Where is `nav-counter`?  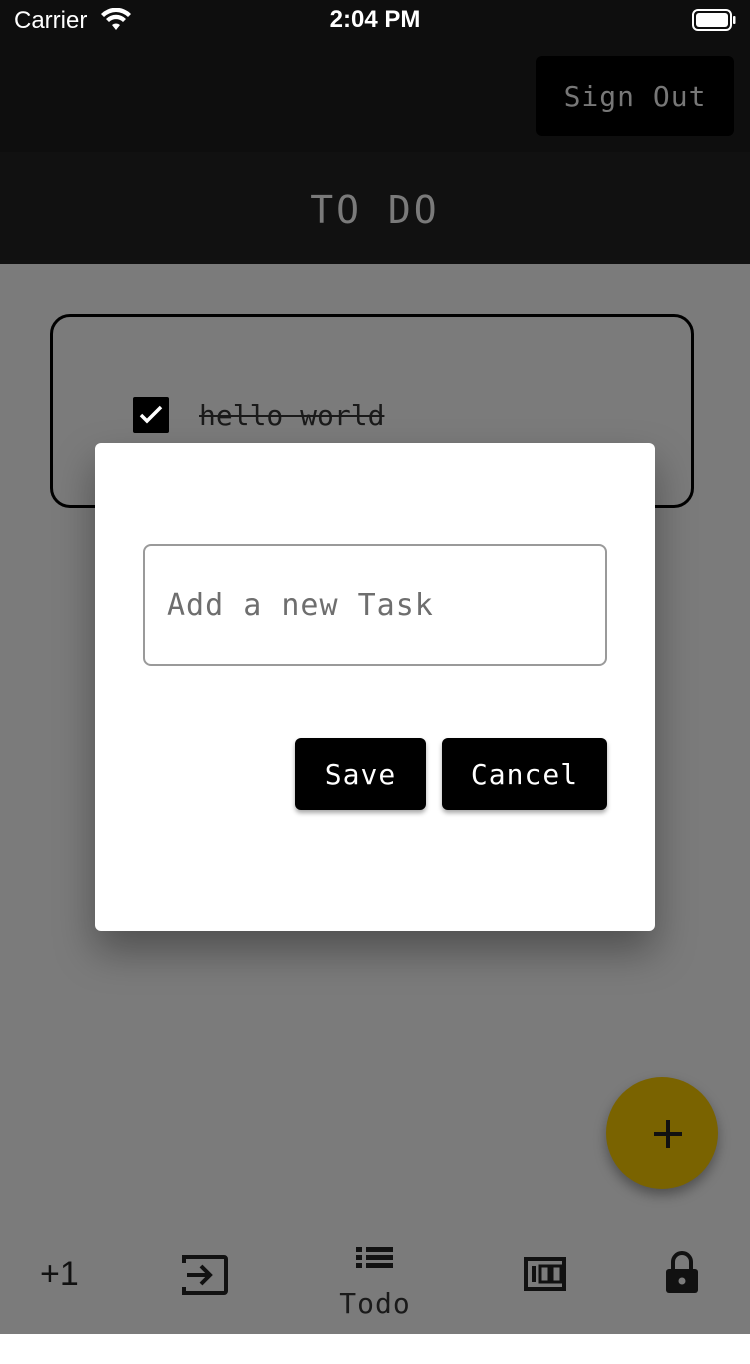
nav-counter is located at coordinates (545, 1279).